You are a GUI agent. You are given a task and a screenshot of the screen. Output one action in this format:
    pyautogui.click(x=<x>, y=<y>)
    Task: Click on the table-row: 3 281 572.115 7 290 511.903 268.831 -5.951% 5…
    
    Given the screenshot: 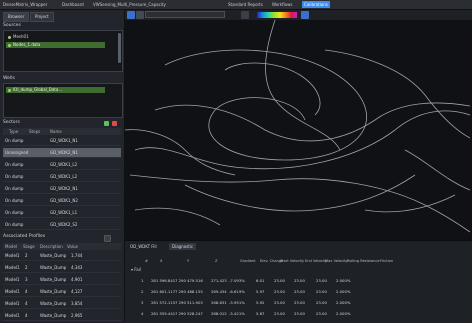 What is the action you would take?
    pyautogui.click(x=300, y=302)
    